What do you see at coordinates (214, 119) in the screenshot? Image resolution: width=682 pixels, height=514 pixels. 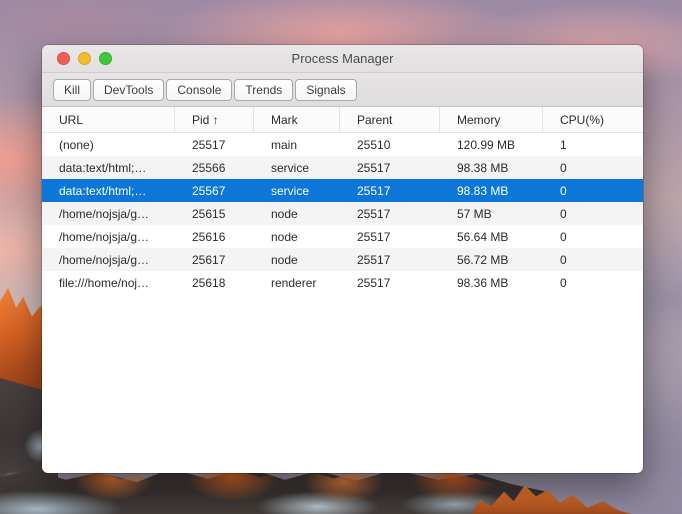 I see `column-header-pid: Pid ↑` at bounding box center [214, 119].